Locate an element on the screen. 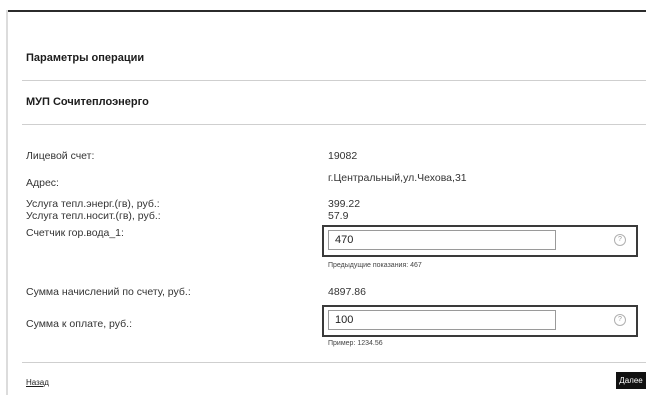  meter-input is located at coordinates (442, 240).